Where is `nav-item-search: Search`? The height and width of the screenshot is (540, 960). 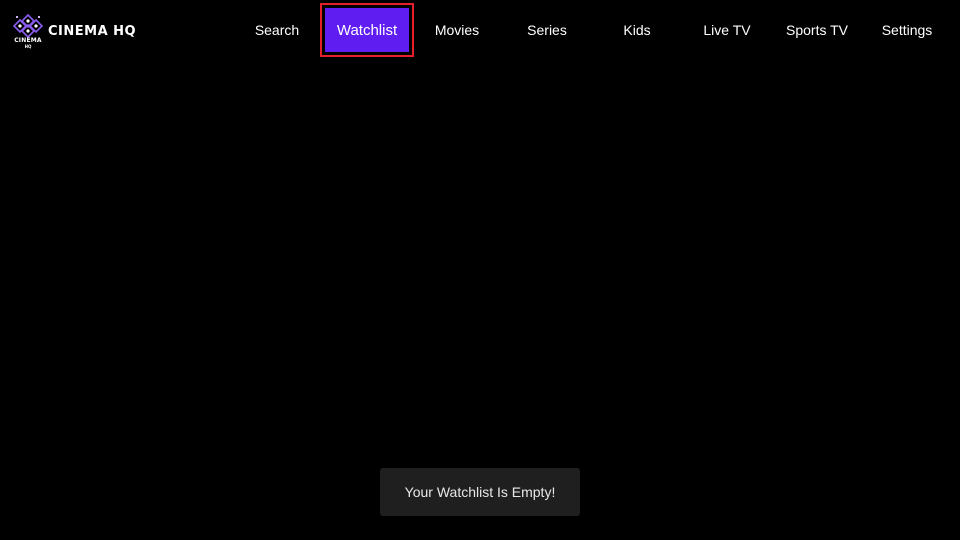
nav-item-search: Search is located at coordinates (277, 30).